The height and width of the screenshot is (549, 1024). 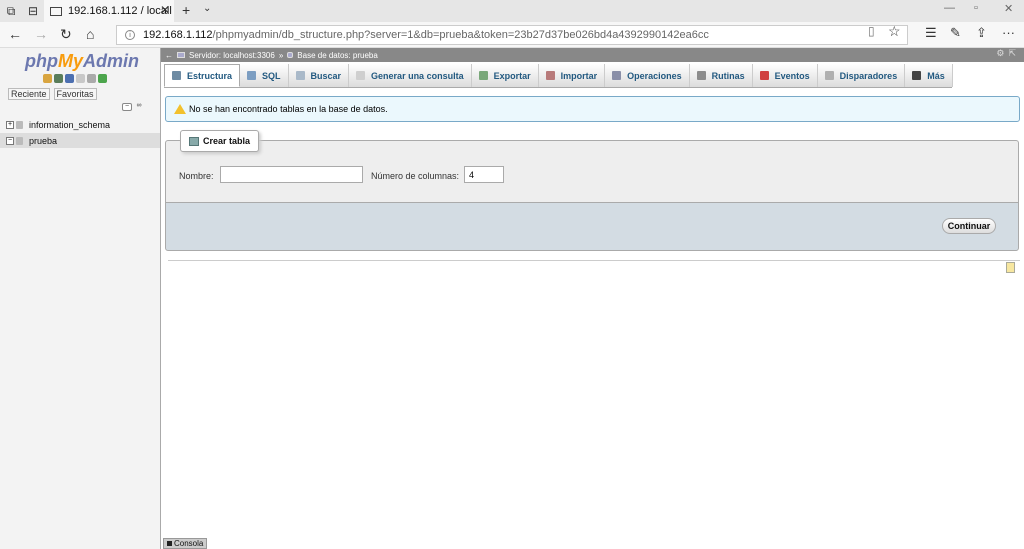 What do you see at coordinates (189, 543) in the screenshot?
I see `console-label: Consola` at bounding box center [189, 543].